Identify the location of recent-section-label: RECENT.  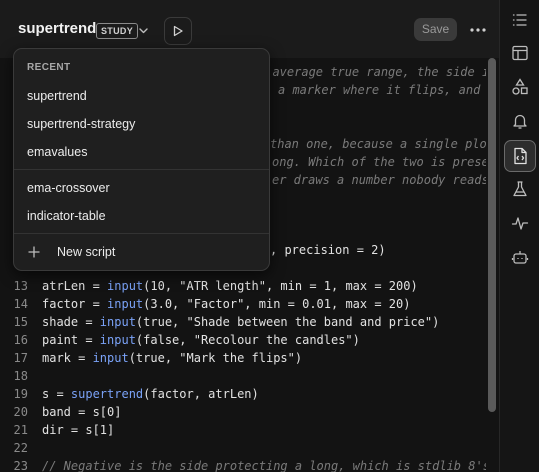
(49, 67).